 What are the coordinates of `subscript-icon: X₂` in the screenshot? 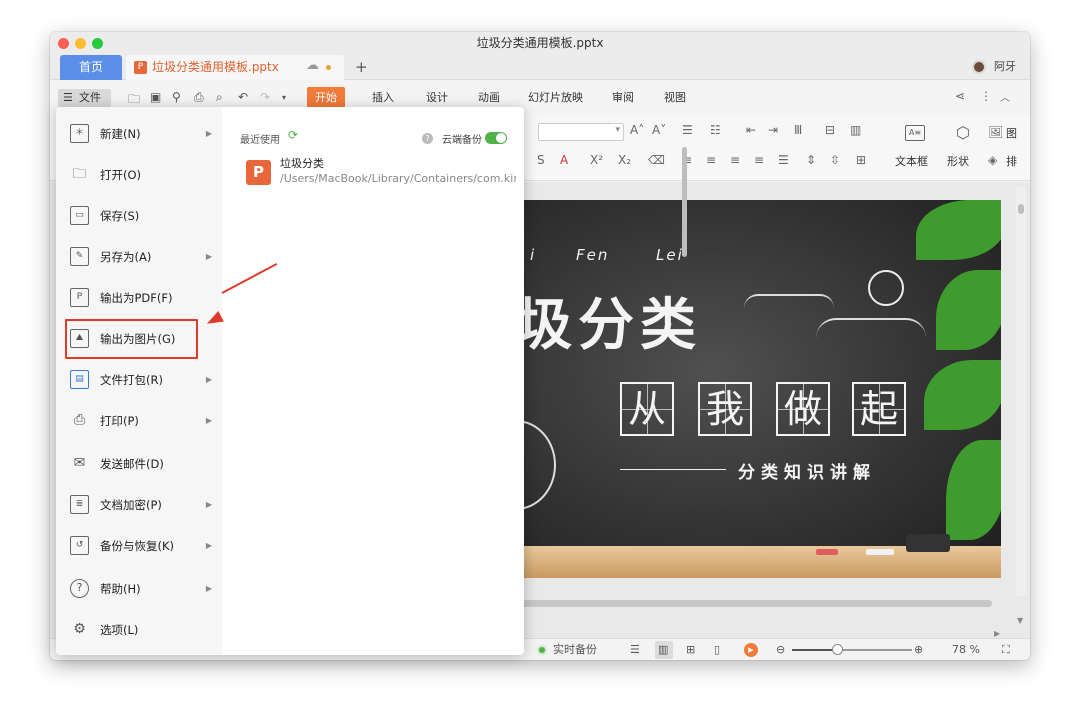 It's located at (624, 160).